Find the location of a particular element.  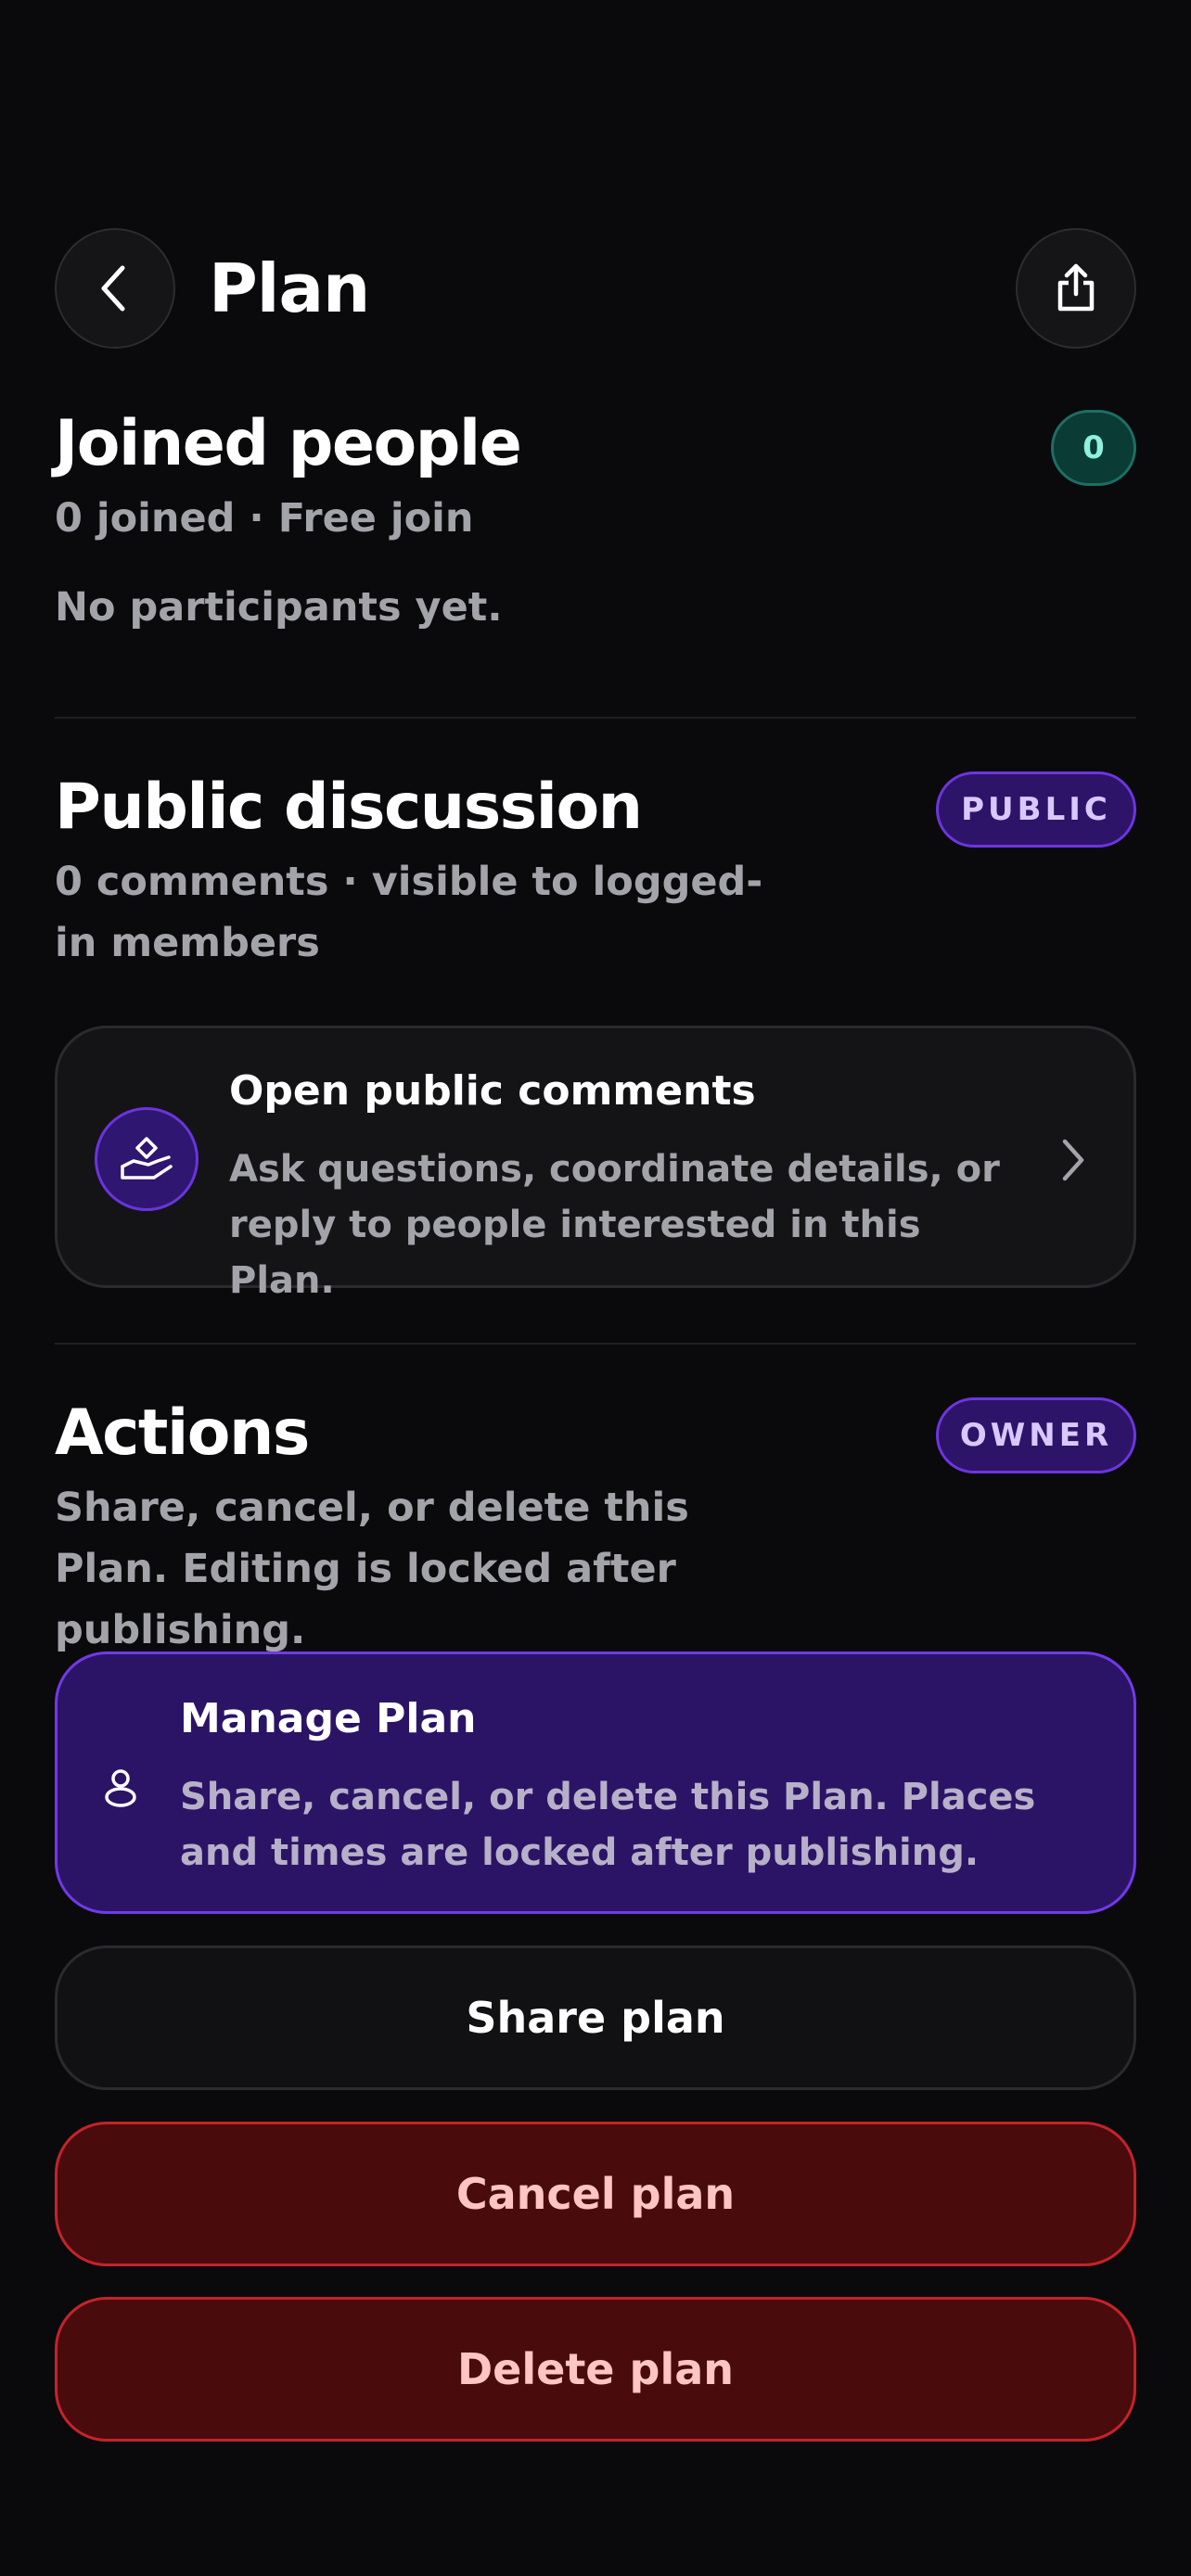

cancel-plan-button: Cancel plan is located at coordinates (595, 2194).